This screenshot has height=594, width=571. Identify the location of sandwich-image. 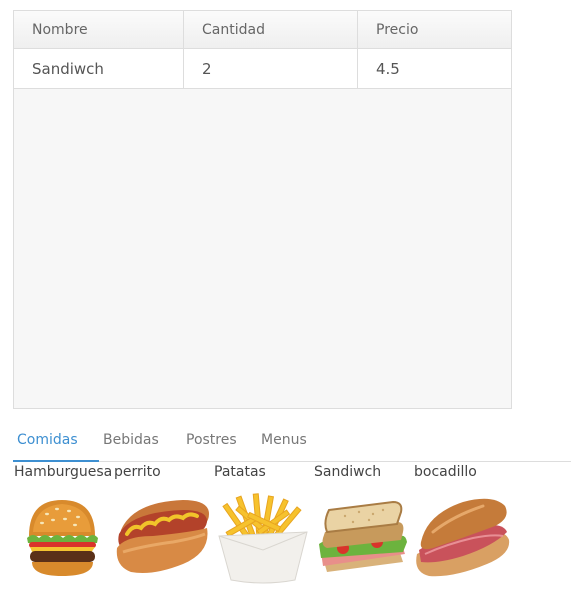
(363, 536).